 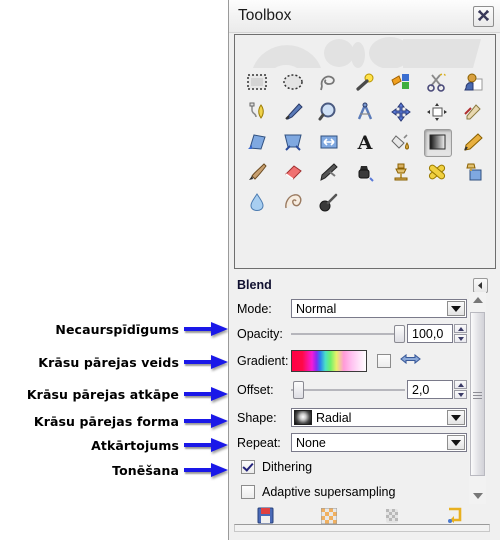 What do you see at coordinates (316, 308) in the screenshot?
I see `mode-value: Normal` at bounding box center [316, 308].